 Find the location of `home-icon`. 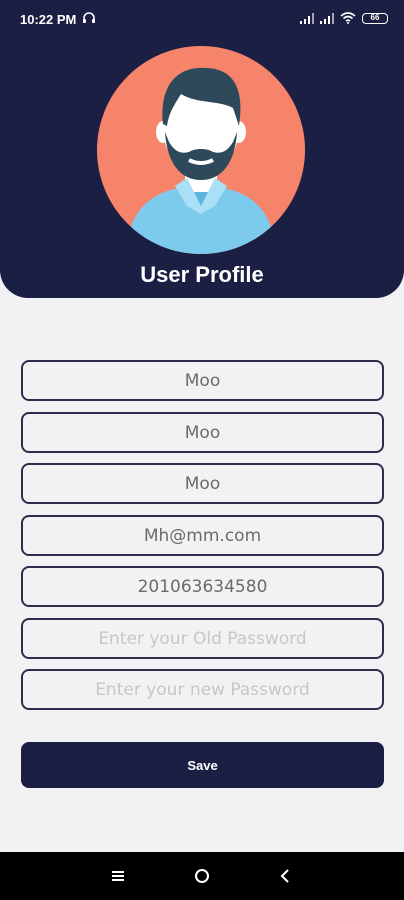

home-icon is located at coordinates (202, 876).